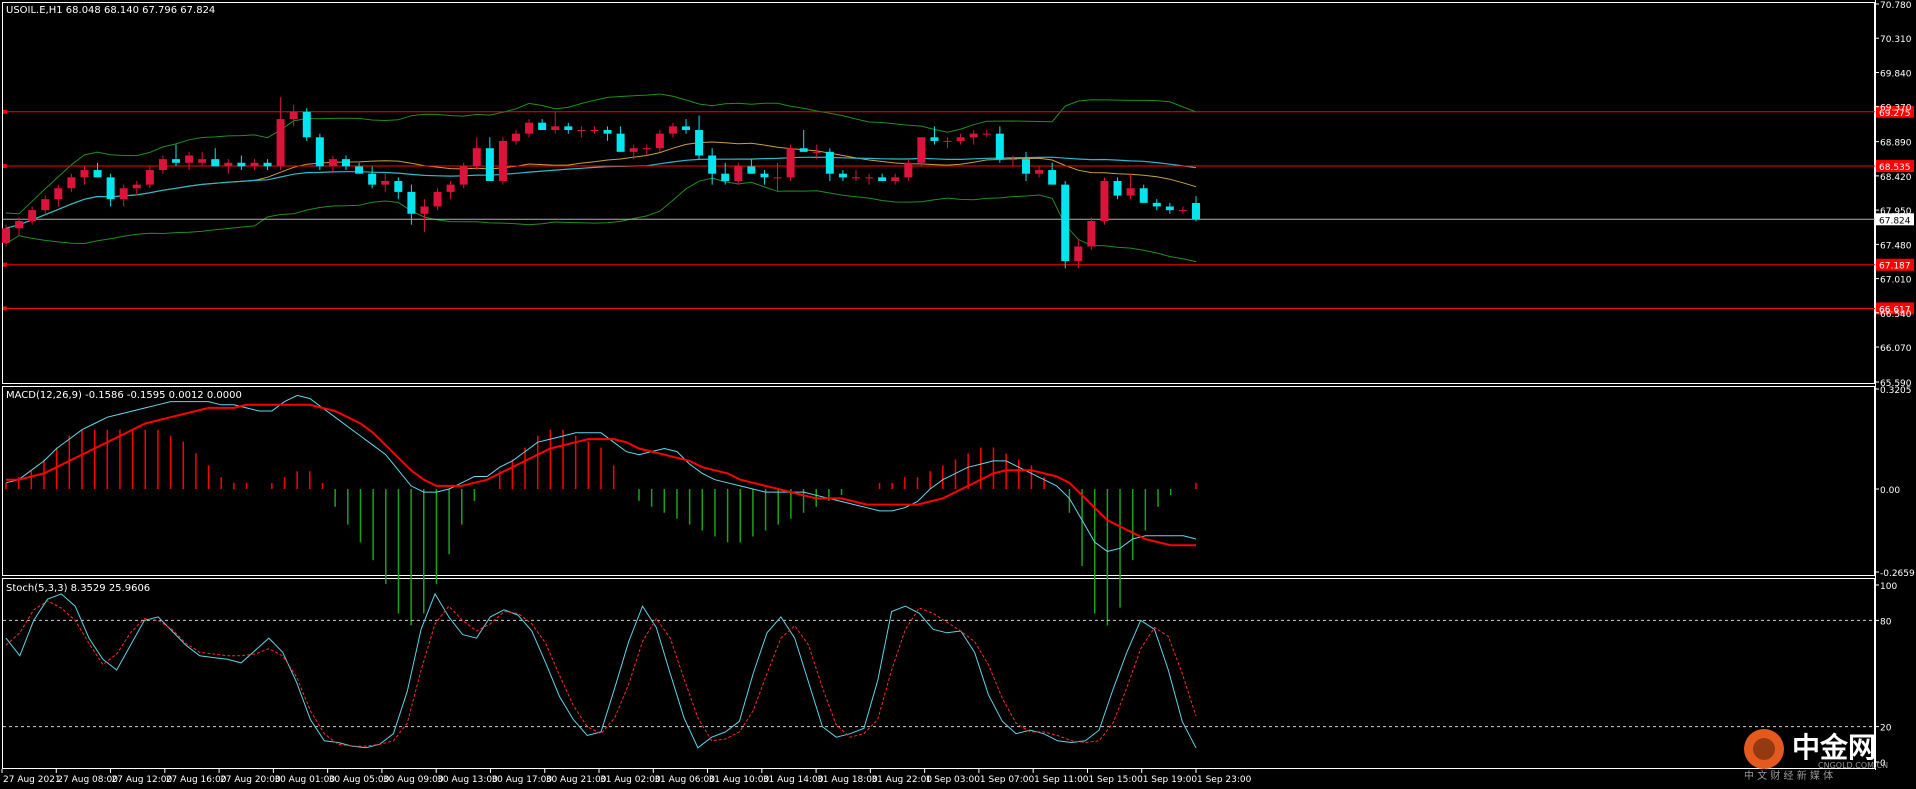  Describe the element at coordinates (1788, 775) in the screenshot. I see `watermark-slogan: 中 文 财 经 新 媒 体` at that location.